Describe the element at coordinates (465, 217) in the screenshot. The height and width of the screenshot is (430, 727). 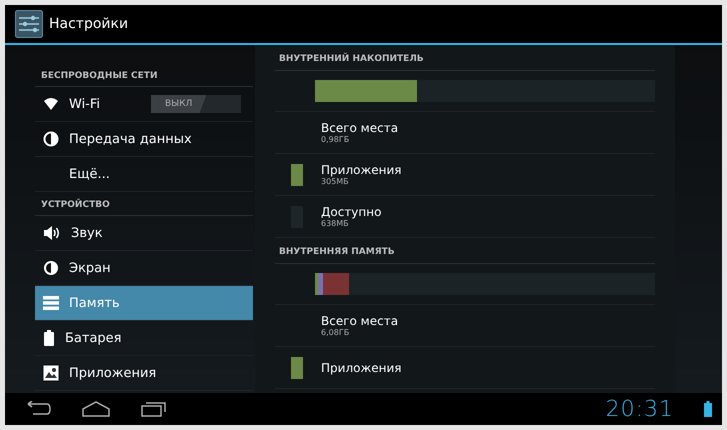
I see `storage-row: Доступно 638МБ` at that location.